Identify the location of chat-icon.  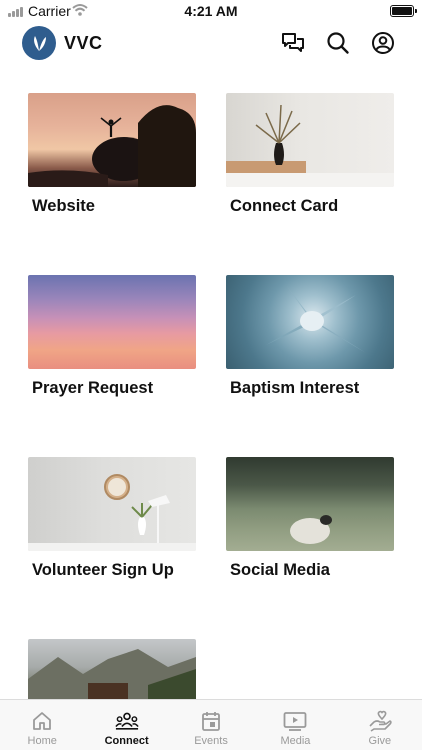
(293, 42).